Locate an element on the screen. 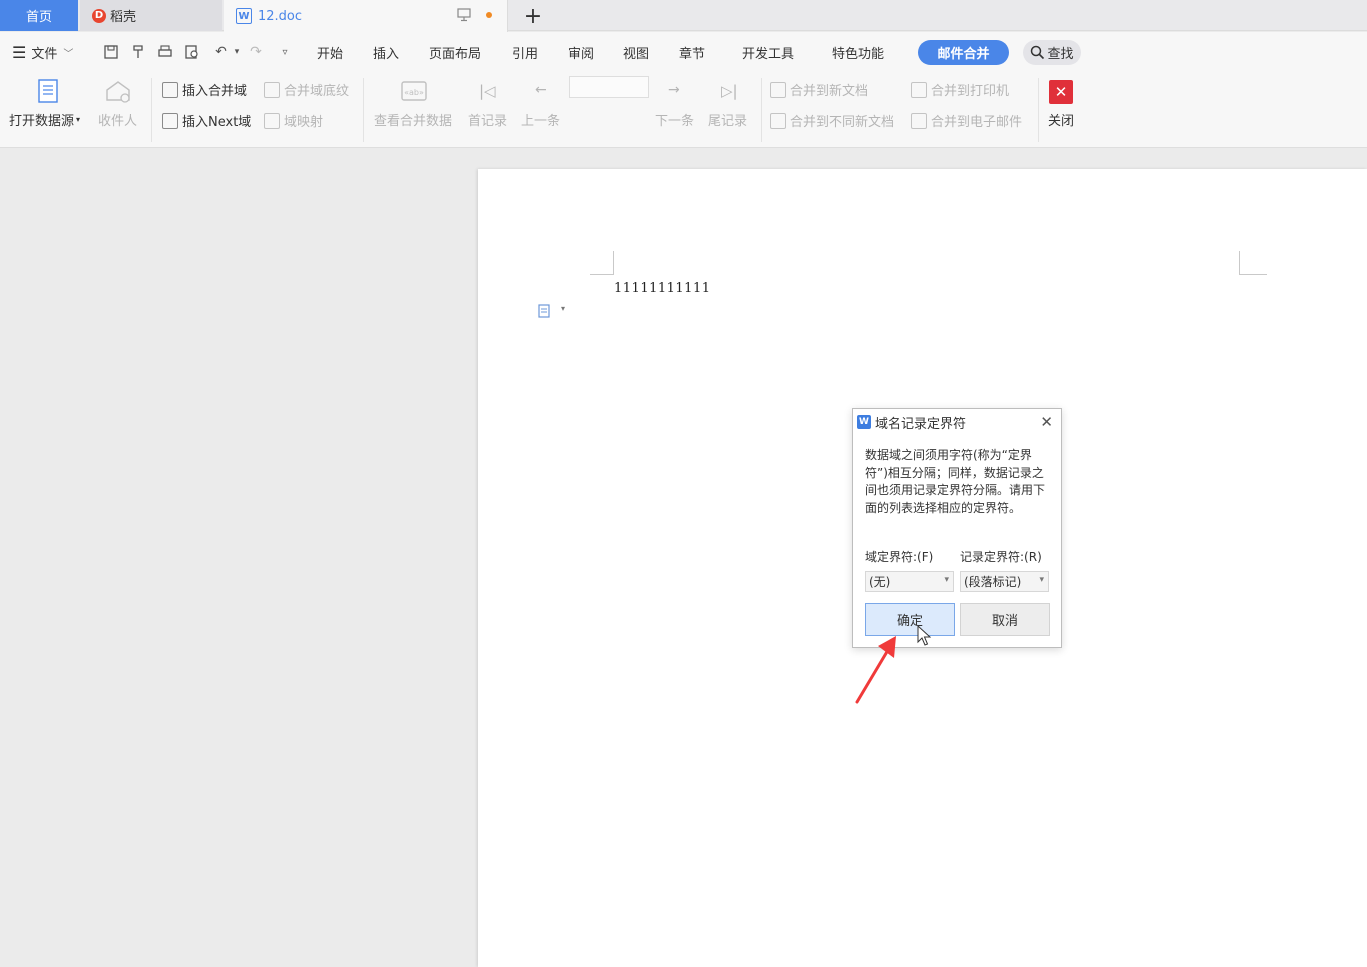  menu-item-start: 开始 is located at coordinates (330, 52).